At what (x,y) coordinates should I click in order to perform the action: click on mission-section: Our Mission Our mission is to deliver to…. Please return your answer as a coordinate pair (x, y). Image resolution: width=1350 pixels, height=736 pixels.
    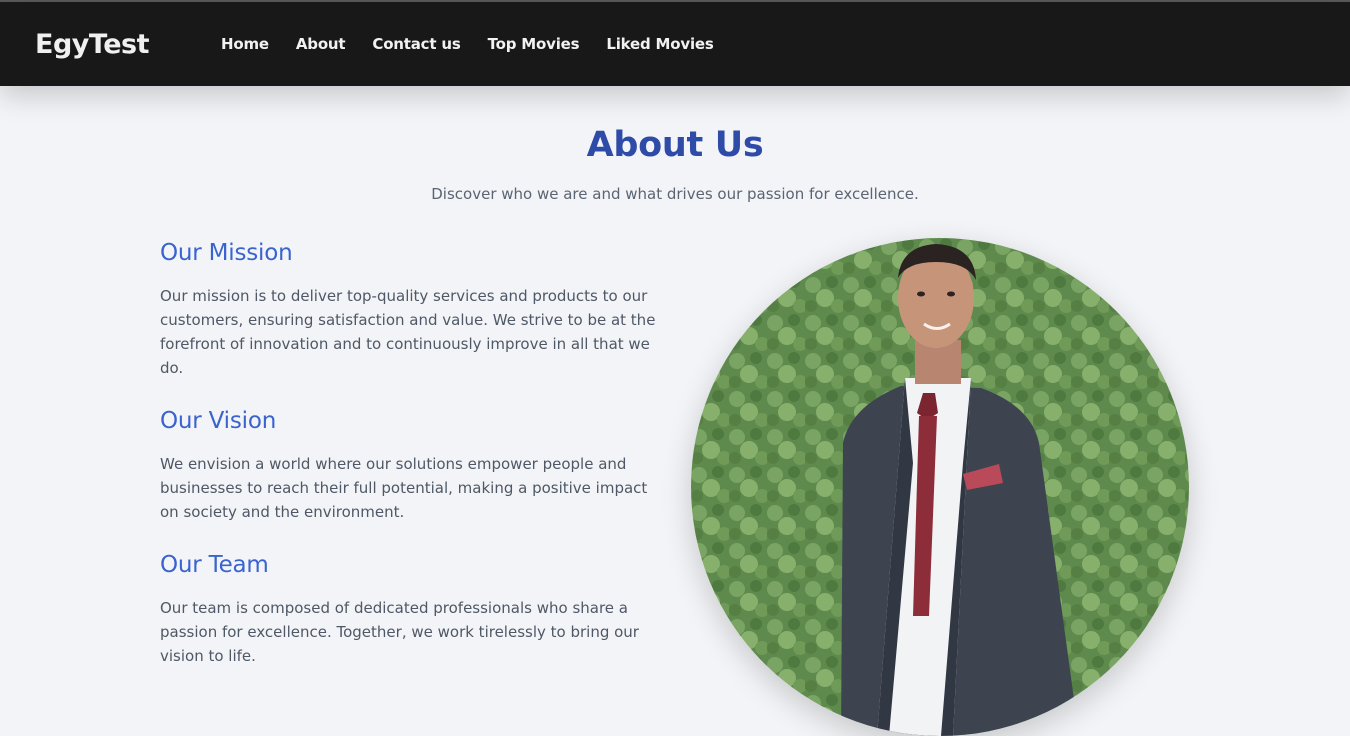
    Looking at the image, I should click on (412, 310).